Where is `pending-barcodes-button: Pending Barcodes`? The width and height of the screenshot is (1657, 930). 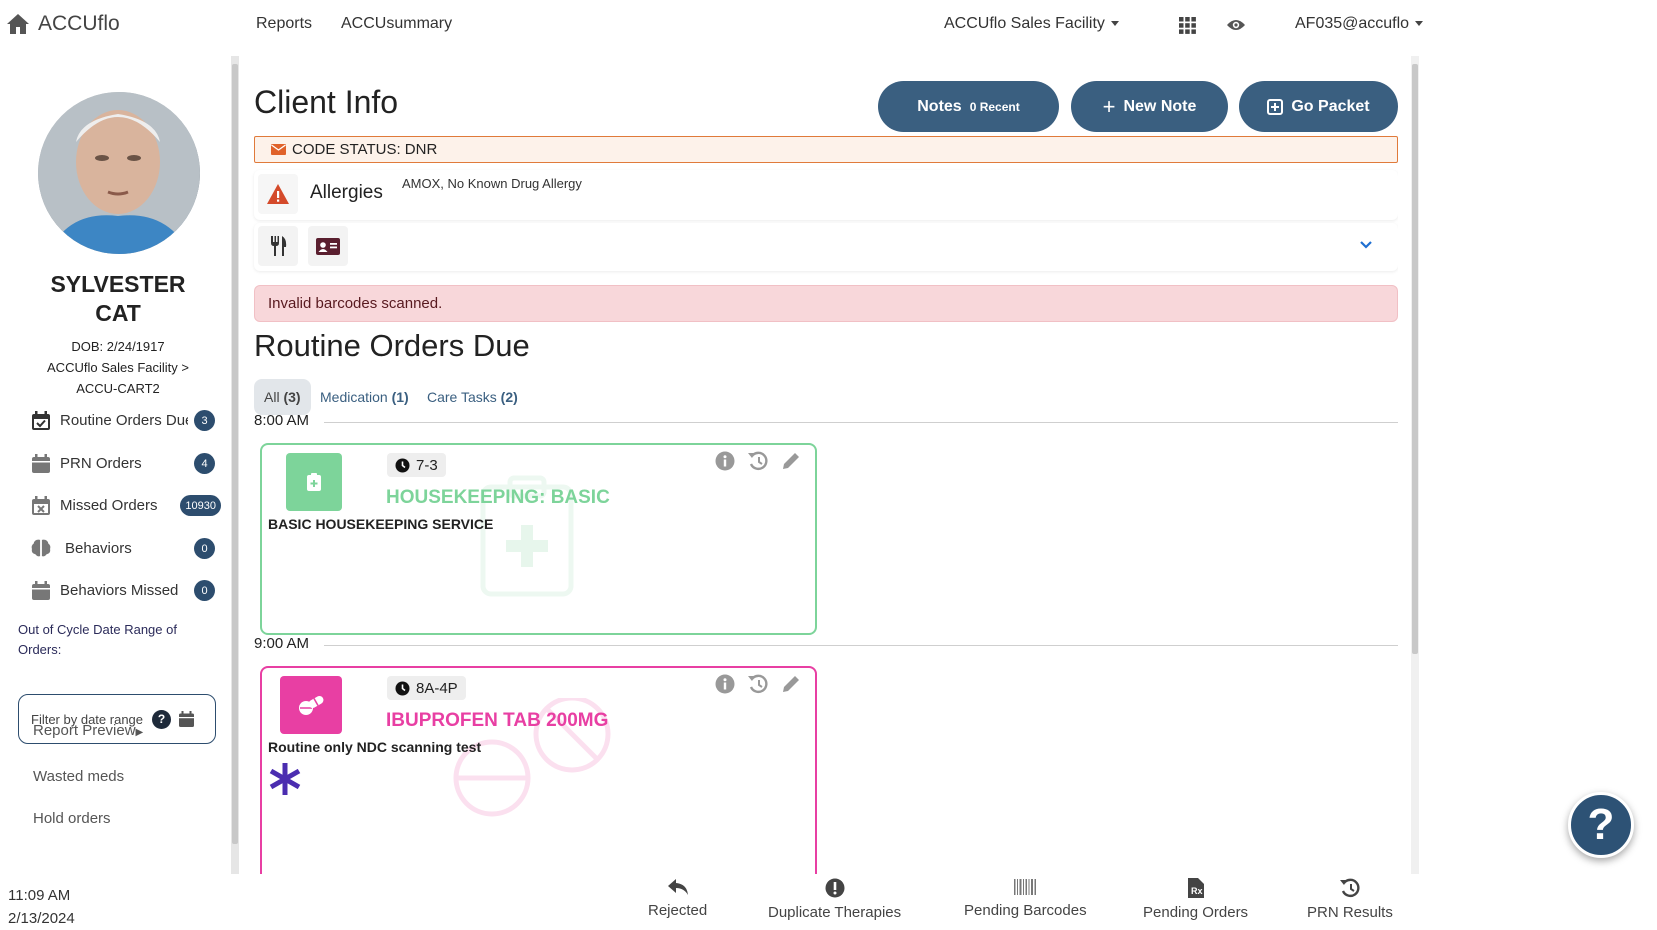 pending-barcodes-button: Pending Barcodes is located at coordinates (1025, 898).